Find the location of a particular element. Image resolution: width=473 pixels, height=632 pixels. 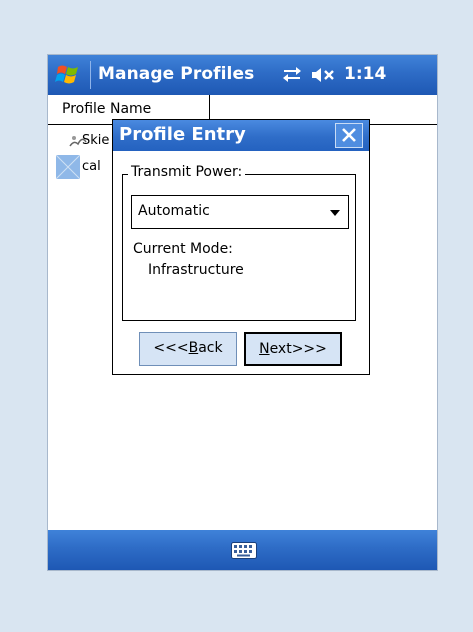

list-item-label: cal is located at coordinates (91, 166).